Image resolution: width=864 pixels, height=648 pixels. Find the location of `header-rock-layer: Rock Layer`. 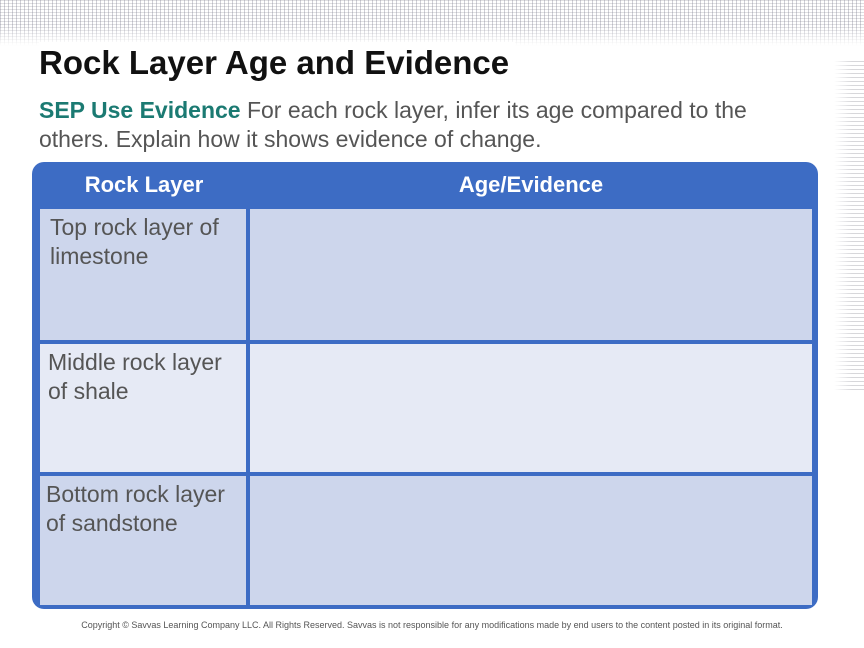

header-rock-layer: Rock Layer is located at coordinates (144, 184).